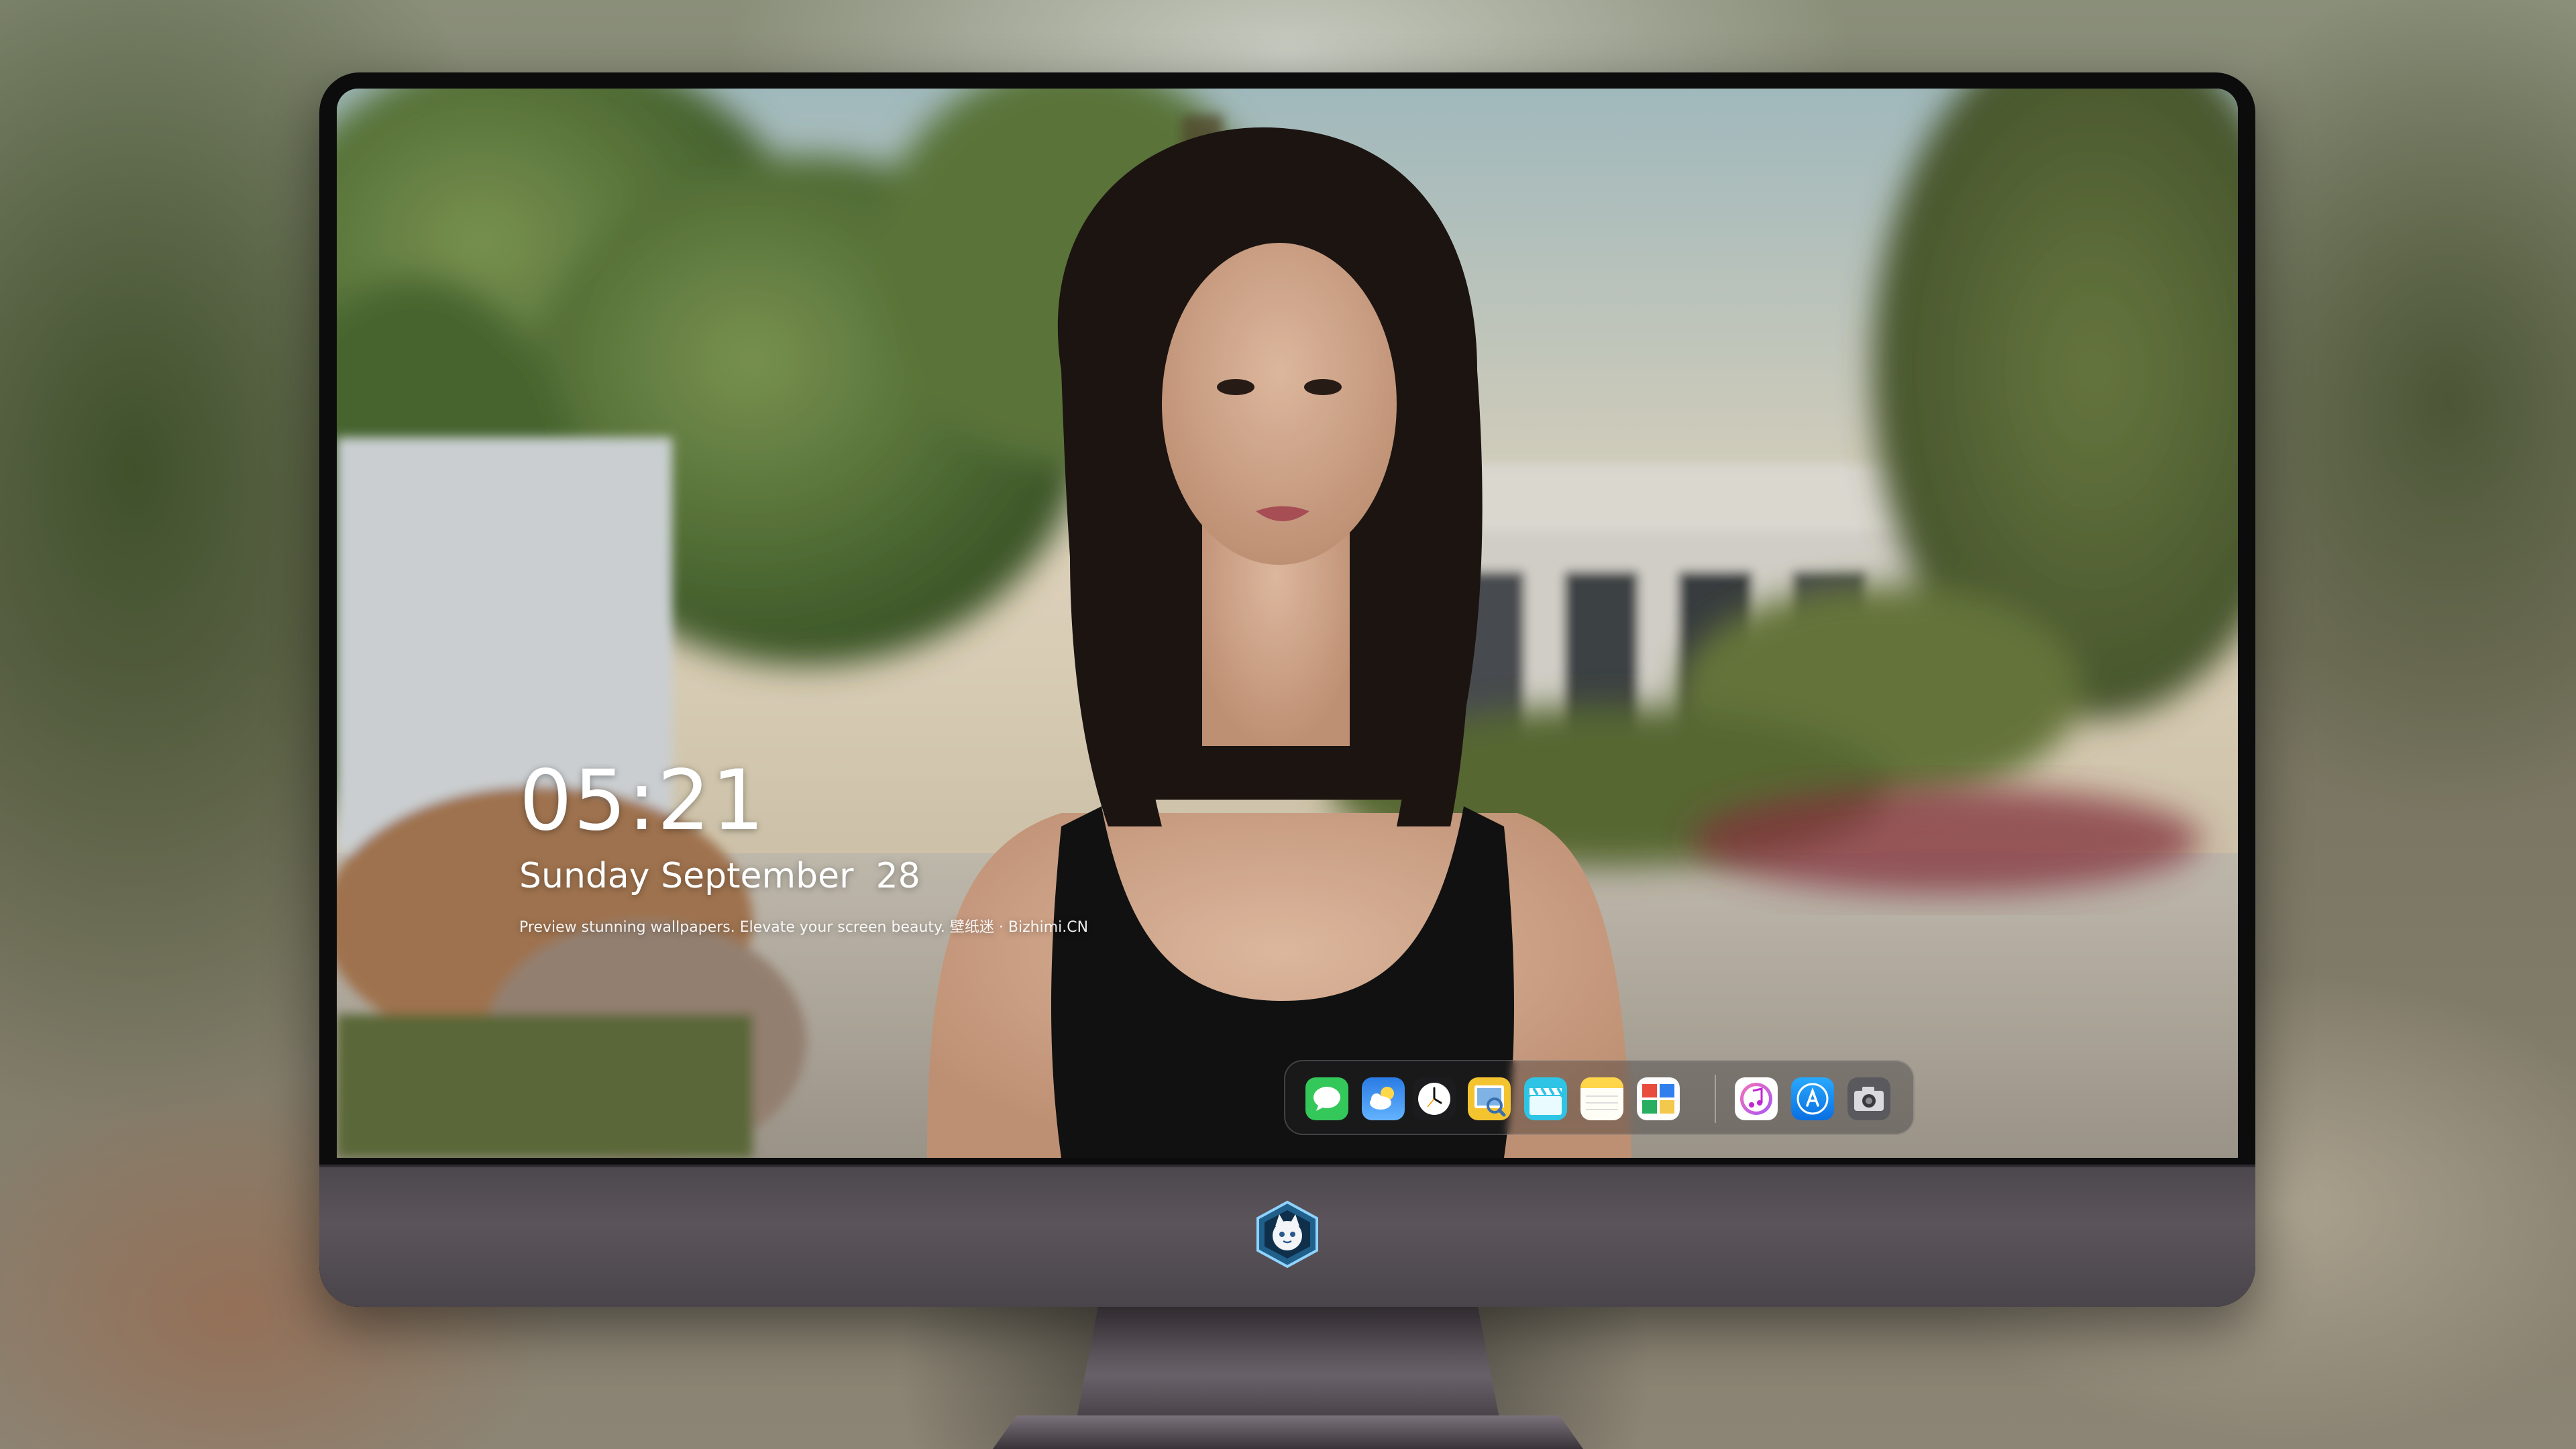 The image size is (2576, 1449). Describe the element at coordinates (1489, 1098) in the screenshot. I see `preview-icon` at that location.